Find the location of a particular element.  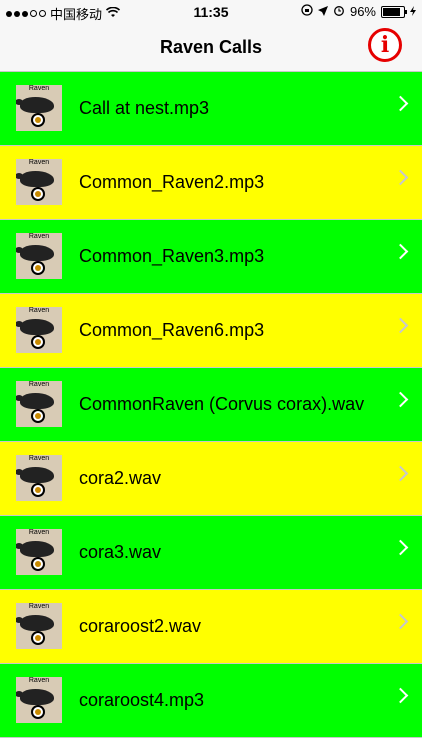

list-item-label: Common_Raven2.mp3 is located at coordinates (172, 182).